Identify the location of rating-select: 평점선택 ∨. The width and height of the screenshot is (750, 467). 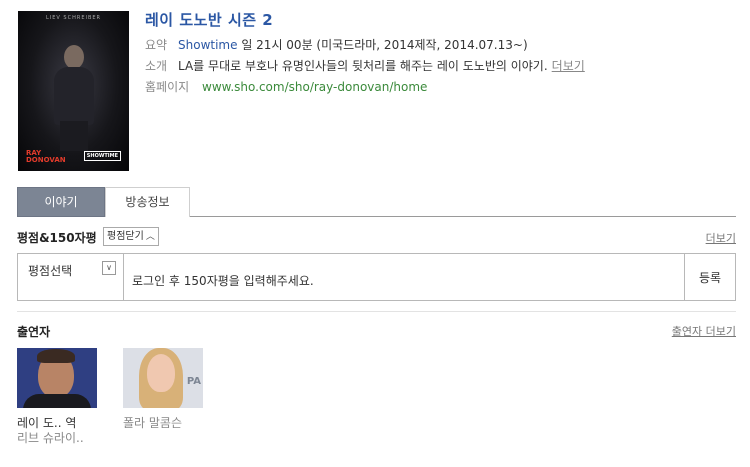
(71, 277).